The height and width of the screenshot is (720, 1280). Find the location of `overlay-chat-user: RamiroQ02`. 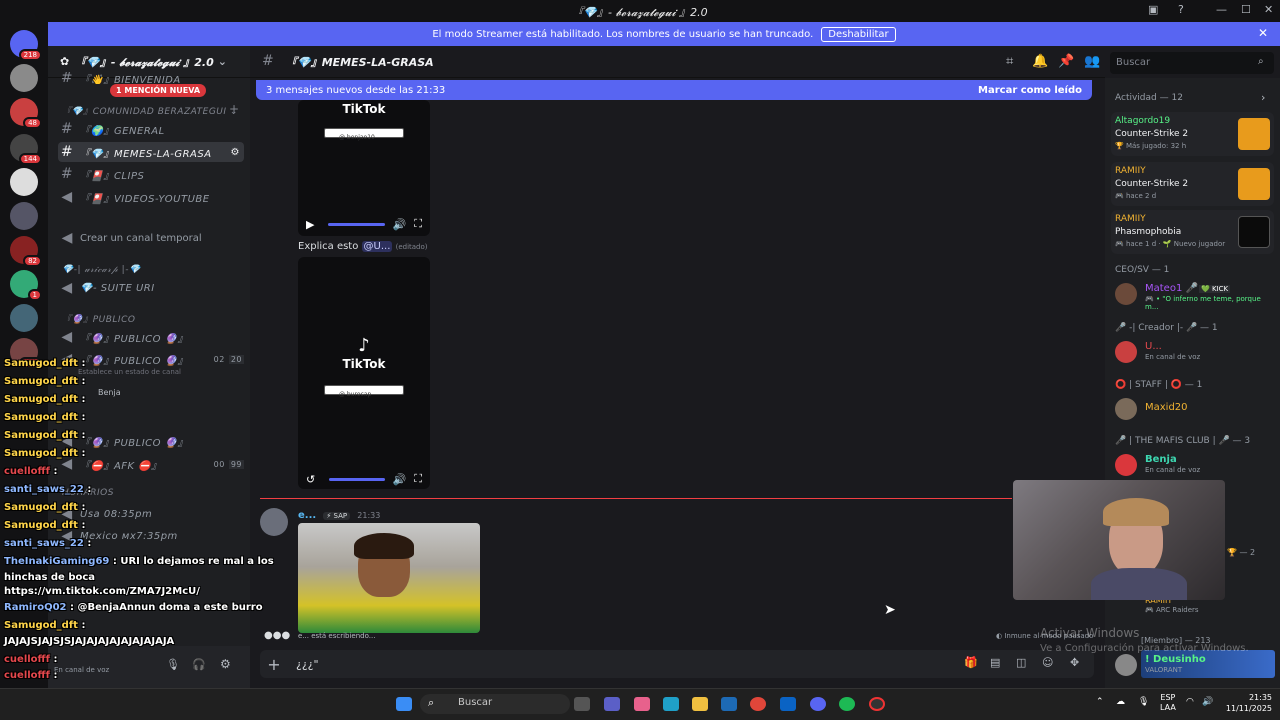

overlay-chat-user: RamiroQ02 is located at coordinates (35, 607).